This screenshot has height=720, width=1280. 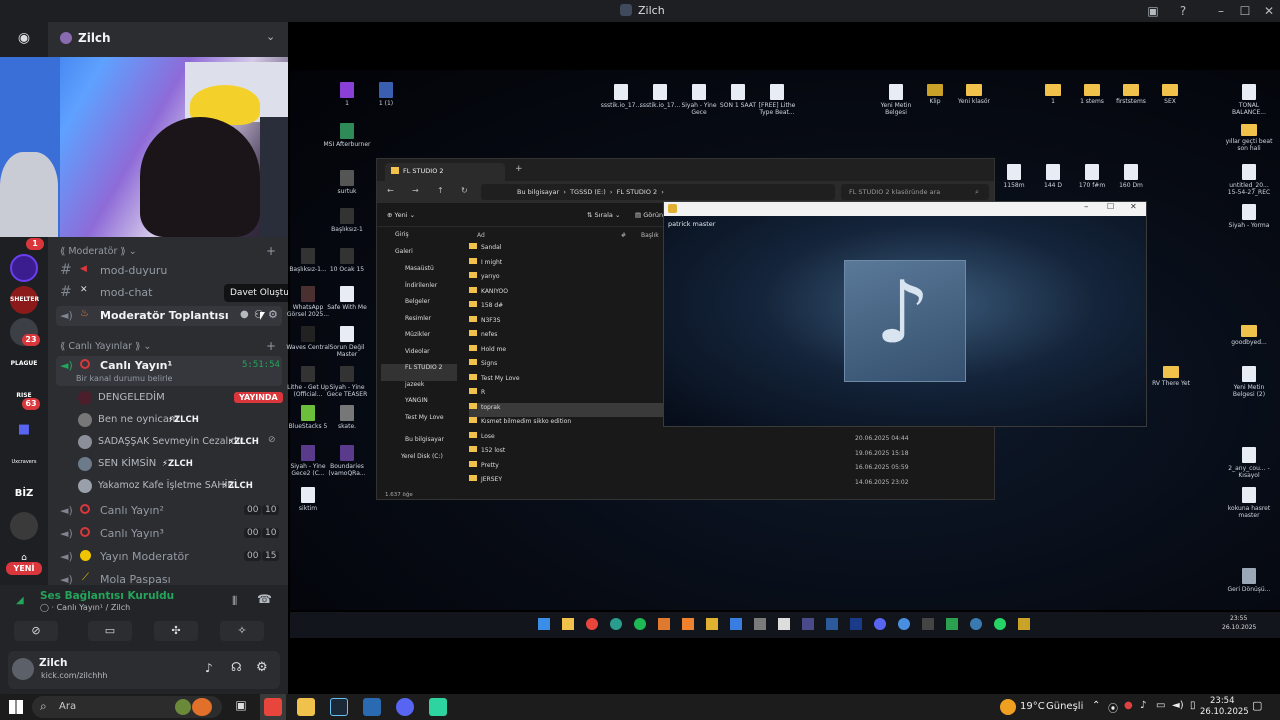 What do you see at coordinates (171, 558) in the screenshot?
I see `channel-mod-stream: ◄) Yayın Moderatör 00 15` at bounding box center [171, 558].